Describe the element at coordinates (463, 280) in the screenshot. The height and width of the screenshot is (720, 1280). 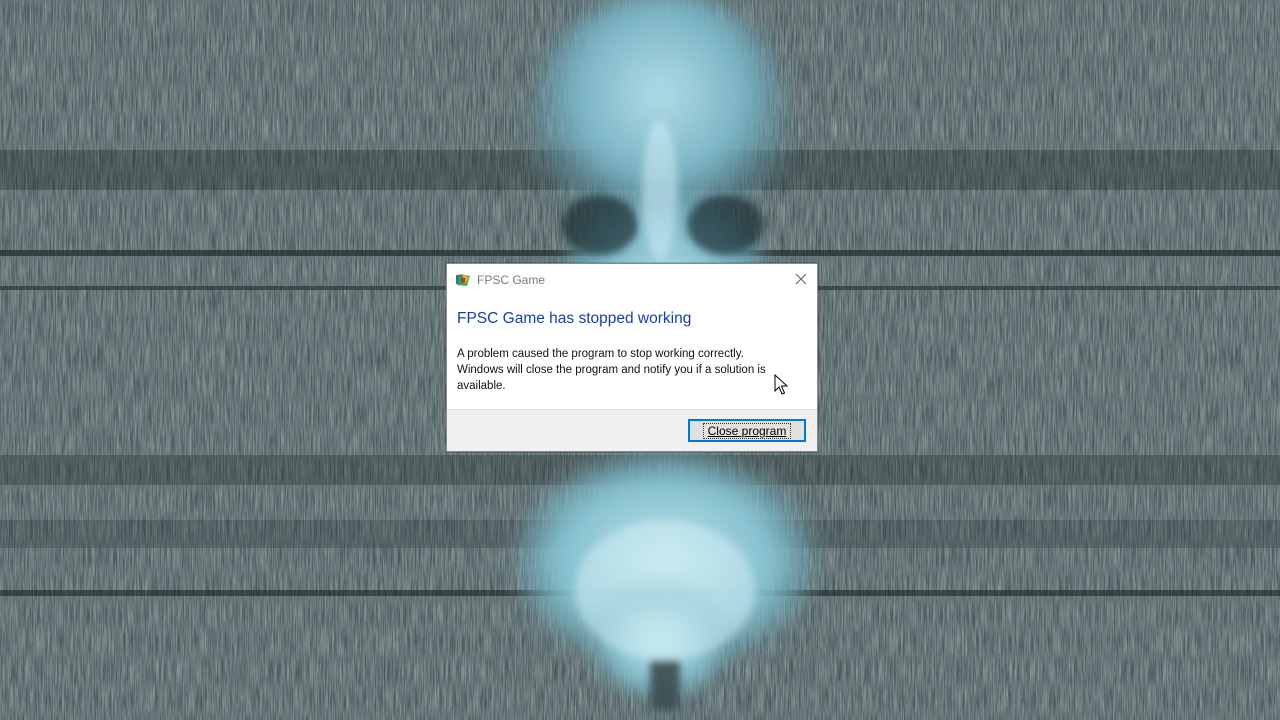
I see `fpsc-app-icon` at that location.